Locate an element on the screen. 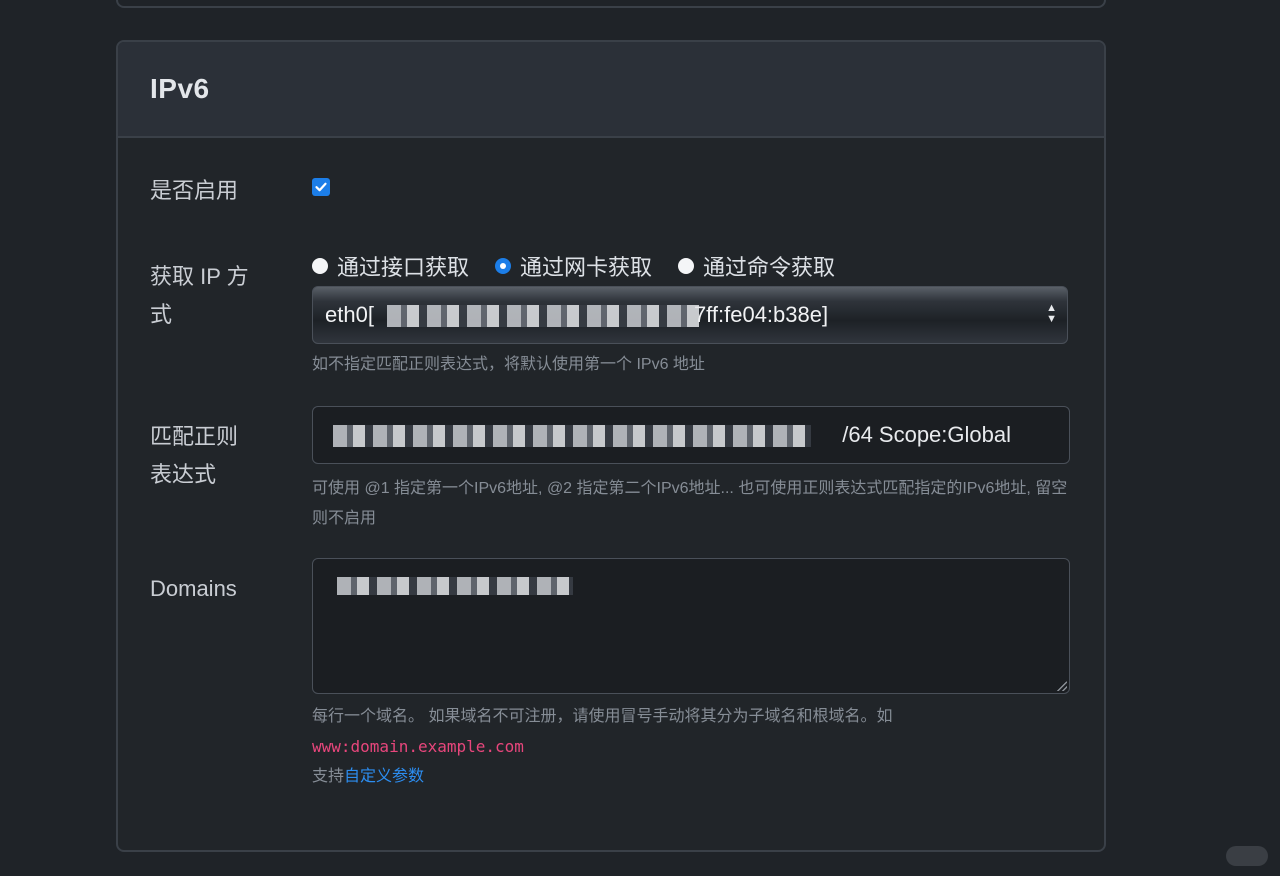 This screenshot has width=1280, height=876. radio-interface is located at coordinates (320, 266).